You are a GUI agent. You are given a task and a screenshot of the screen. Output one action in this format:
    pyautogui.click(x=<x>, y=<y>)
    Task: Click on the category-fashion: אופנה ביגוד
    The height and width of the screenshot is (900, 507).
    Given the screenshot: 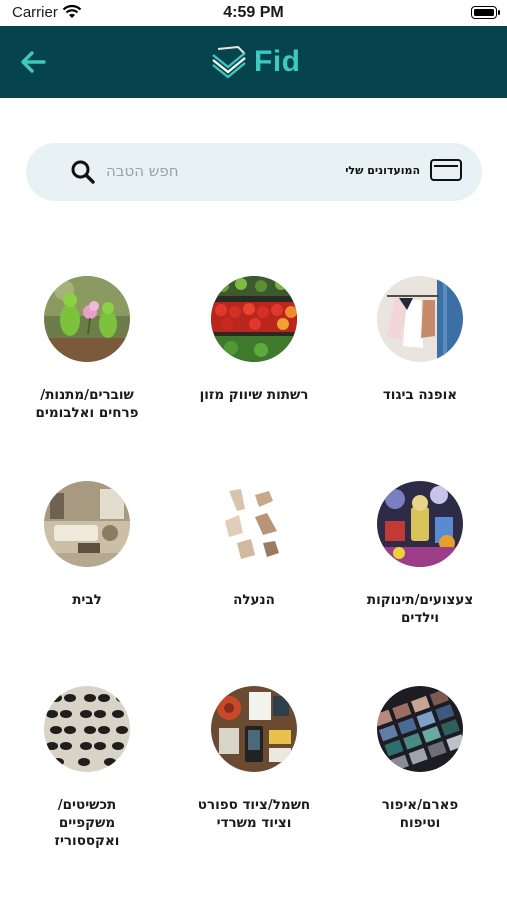 What is the action you would take?
    pyautogui.click(x=420, y=340)
    